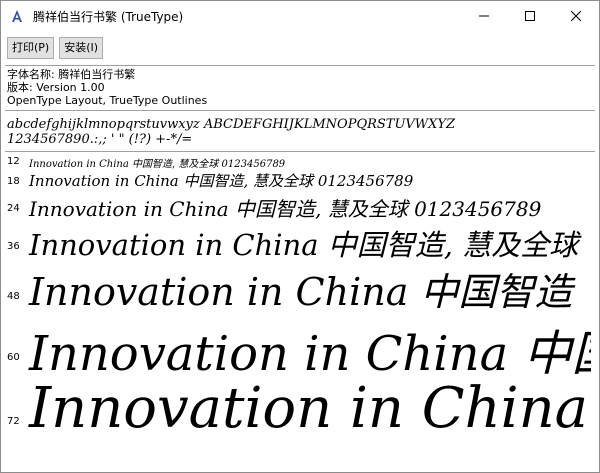 The width and height of the screenshot is (600, 473). What do you see at coordinates (310, 354) in the screenshot?
I see `size-sample-text: Innovation in China 中国` at bounding box center [310, 354].